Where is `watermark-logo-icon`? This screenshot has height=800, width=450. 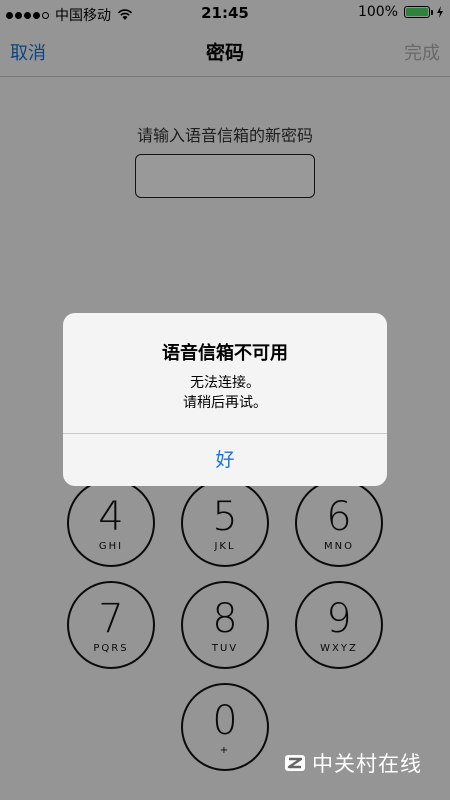
watermark-logo-icon is located at coordinates (295, 763).